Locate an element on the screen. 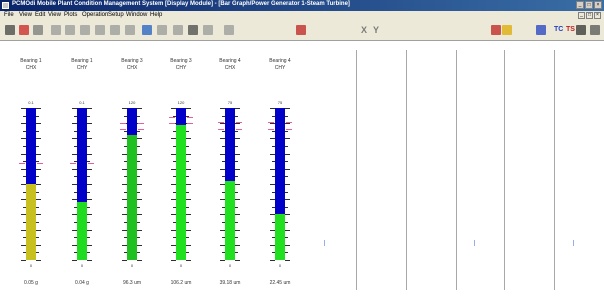 Image resolution: width=604 pixels, height=300 pixels. menu-edit: Edit is located at coordinates (40, 15).